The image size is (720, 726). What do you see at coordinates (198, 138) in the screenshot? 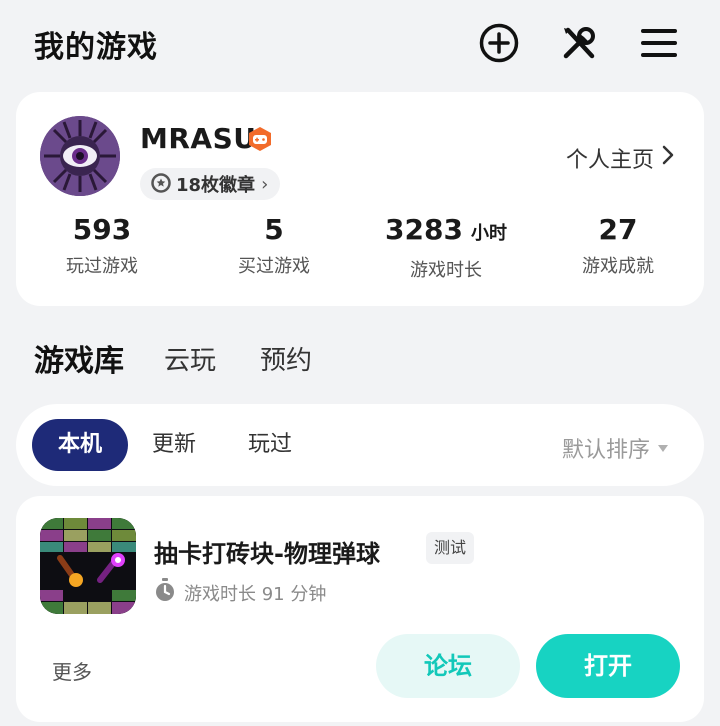
I see `username: MRASU` at bounding box center [198, 138].